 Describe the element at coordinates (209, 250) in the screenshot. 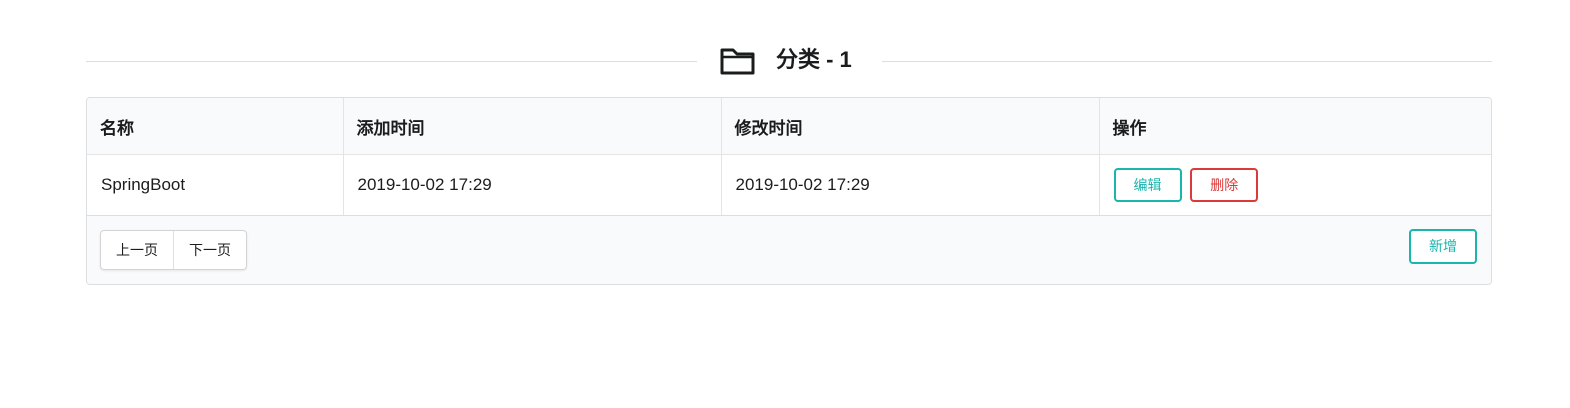

I see `next-page-button: 下一页` at that location.